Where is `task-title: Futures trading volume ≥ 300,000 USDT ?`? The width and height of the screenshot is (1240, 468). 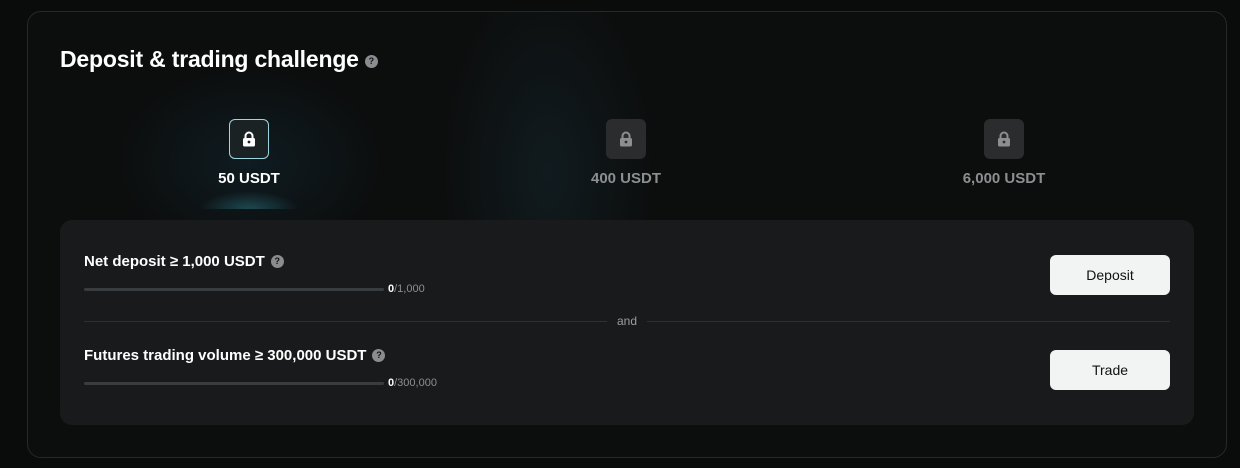 task-title: Futures trading volume ≥ 300,000 USDT ? is located at coordinates (627, 355).